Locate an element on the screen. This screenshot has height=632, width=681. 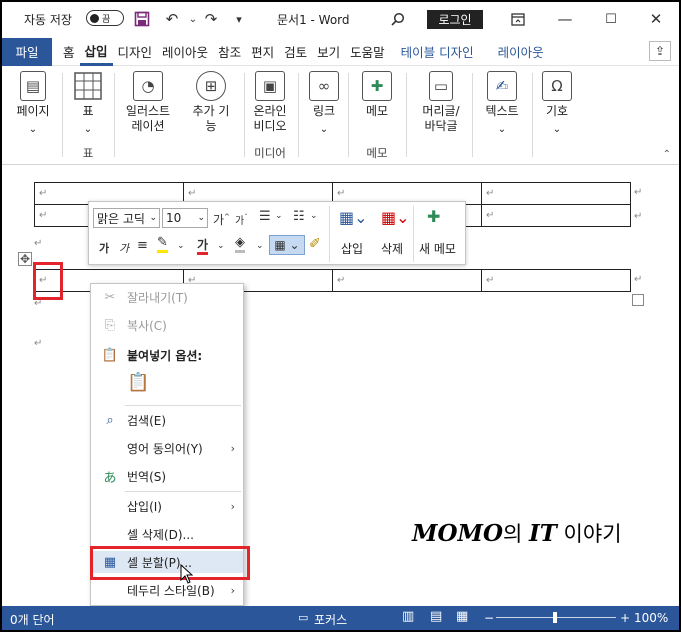
tab-help: 도움말 is located at coordinates (367, 52).